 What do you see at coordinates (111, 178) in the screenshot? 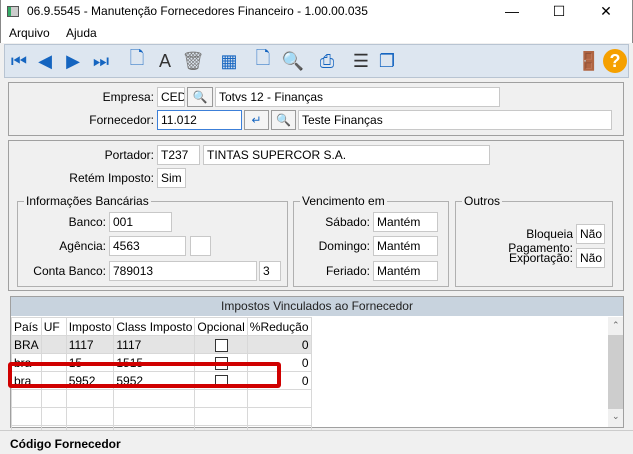
I see `retem-label: Retém Imposto:` at bounding box center [111, 178].